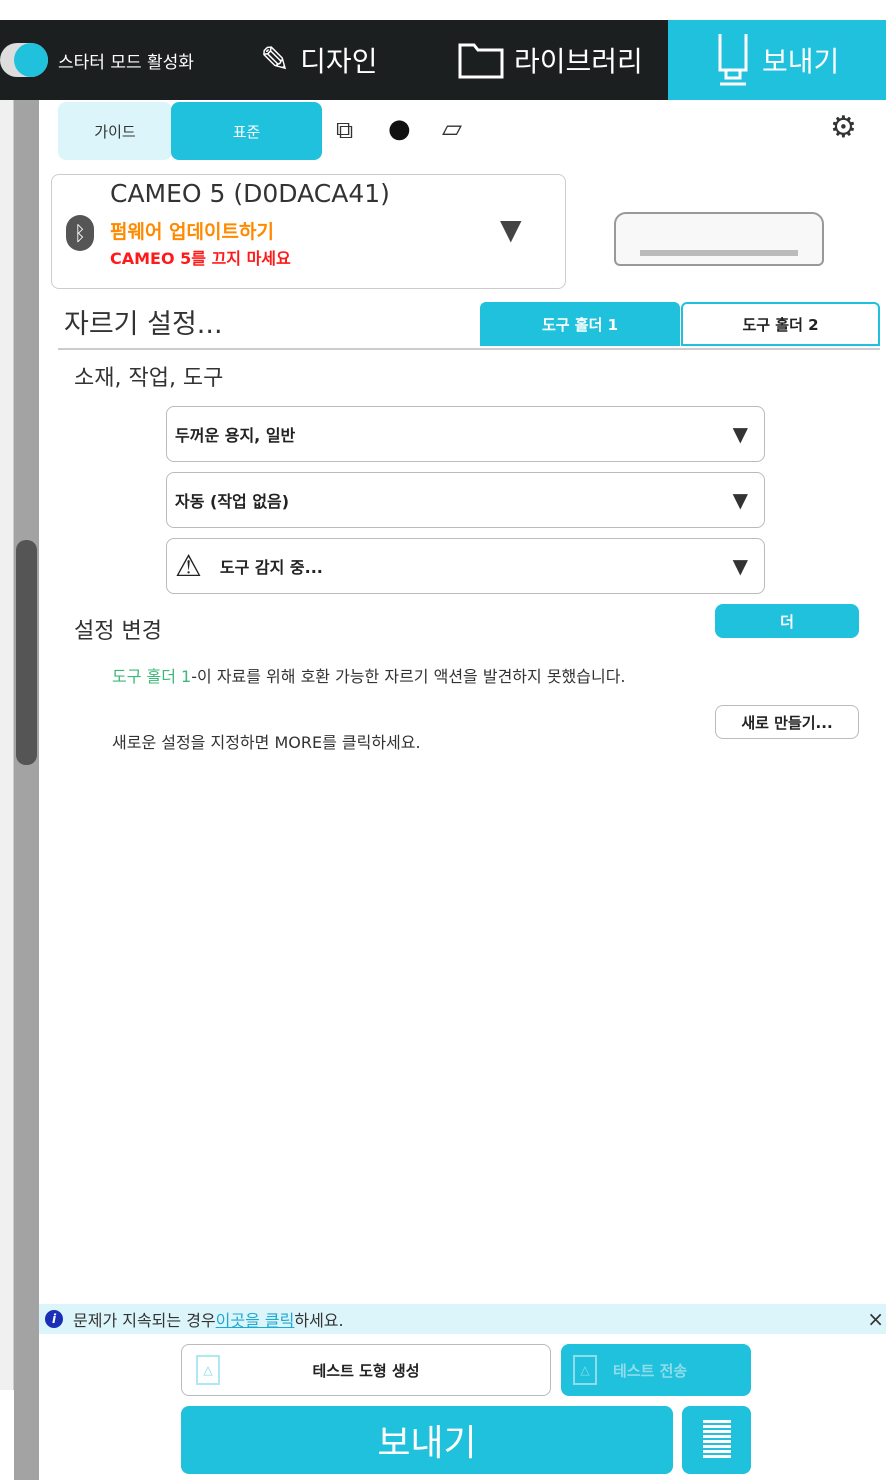 This screenshot has width=886, height=1480. What do you see at coordinates (266, 742) in the screenshot?
I see `more-hint: 새로운 설정을 지정하면 MORE를 클릭하세요.` at bounding box center [266, 742].